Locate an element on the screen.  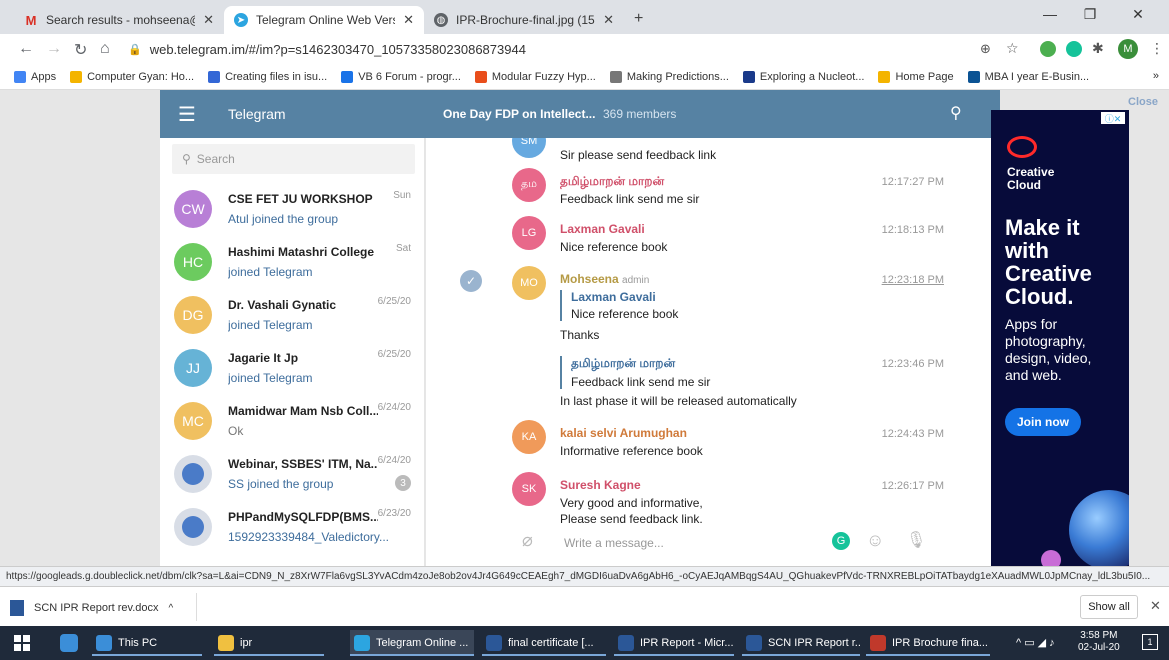
bookmark-apps: Apps is located at coordinates (35, 76).